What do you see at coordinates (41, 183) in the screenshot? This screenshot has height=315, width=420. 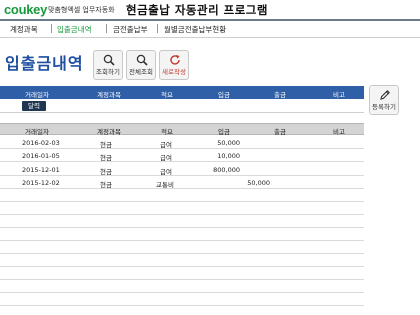 I see `cell-date: 2015-12-02` at bounding box center [41, 183].